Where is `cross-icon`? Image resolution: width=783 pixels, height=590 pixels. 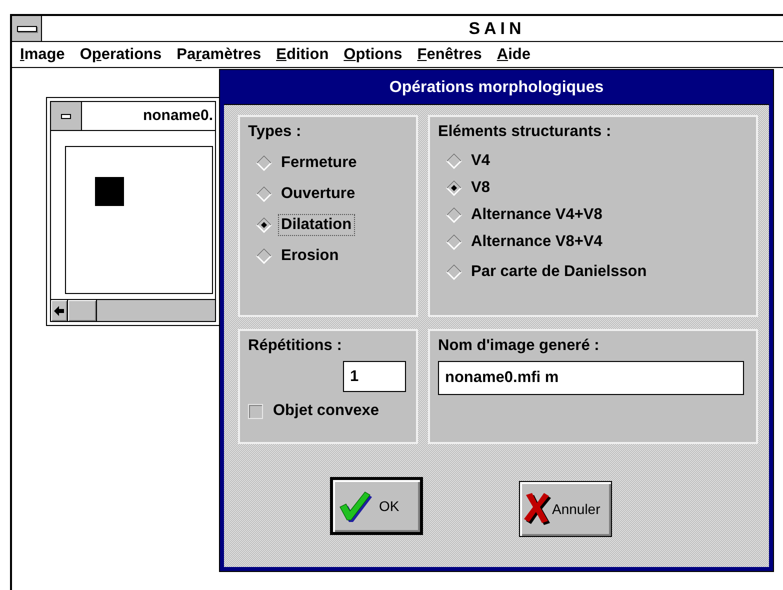
cross-icon is located at coordinates (538, 509).